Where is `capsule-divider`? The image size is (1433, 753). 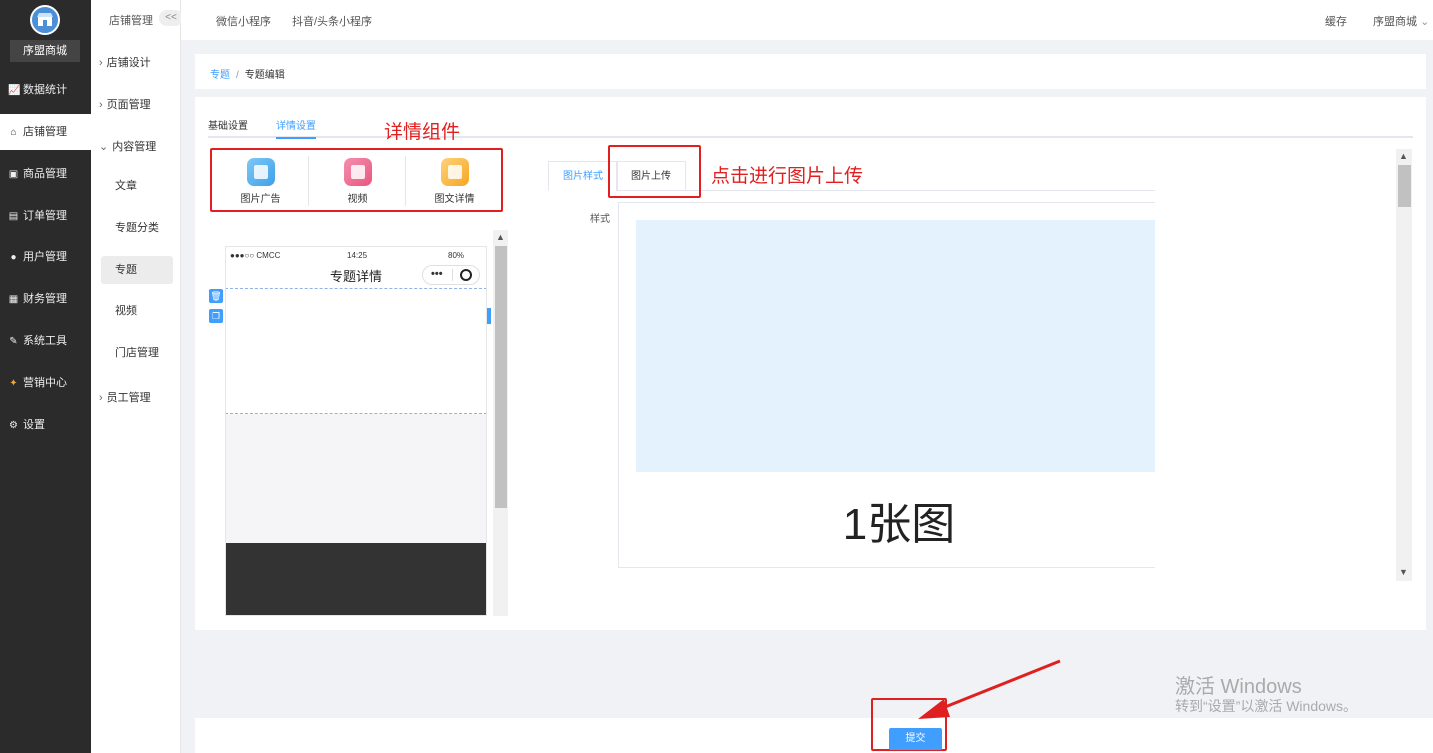
capsule-divider is located at coordinates (452, 275).